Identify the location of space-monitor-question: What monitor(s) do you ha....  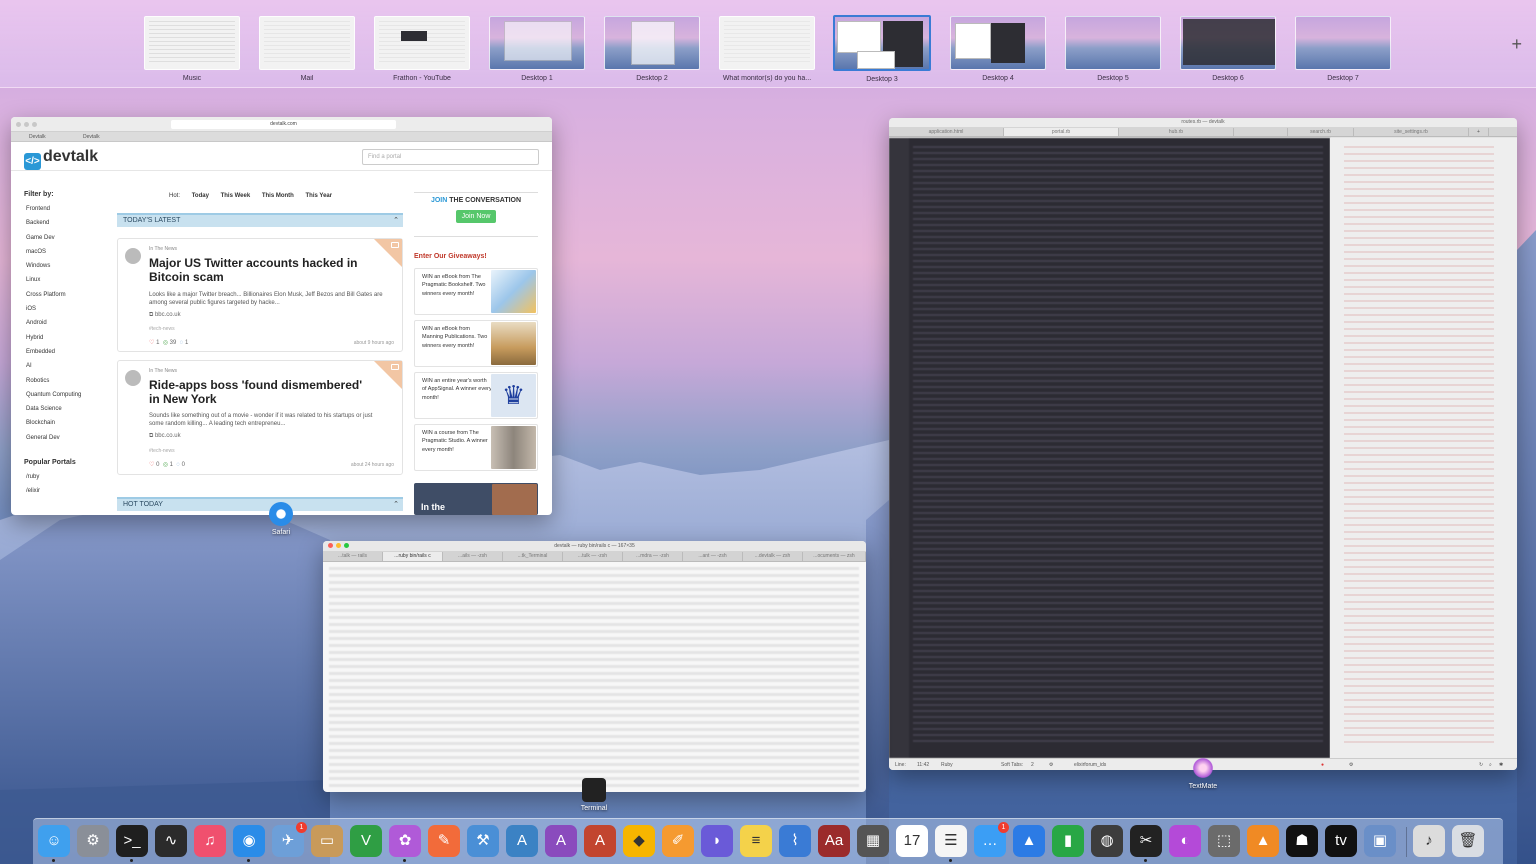
(767, 49).